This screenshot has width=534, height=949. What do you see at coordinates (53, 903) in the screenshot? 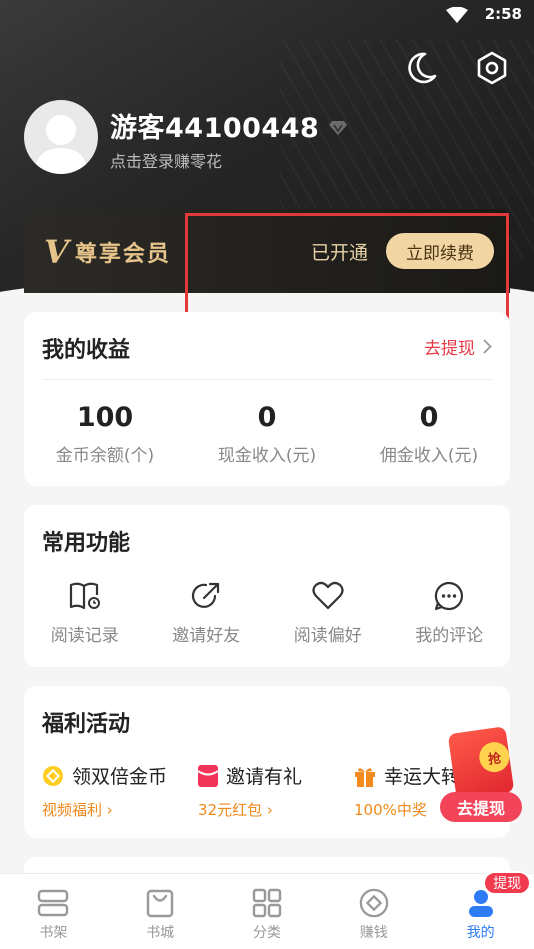
I see `bookshelf-icon` at bounding box center [53, 903].